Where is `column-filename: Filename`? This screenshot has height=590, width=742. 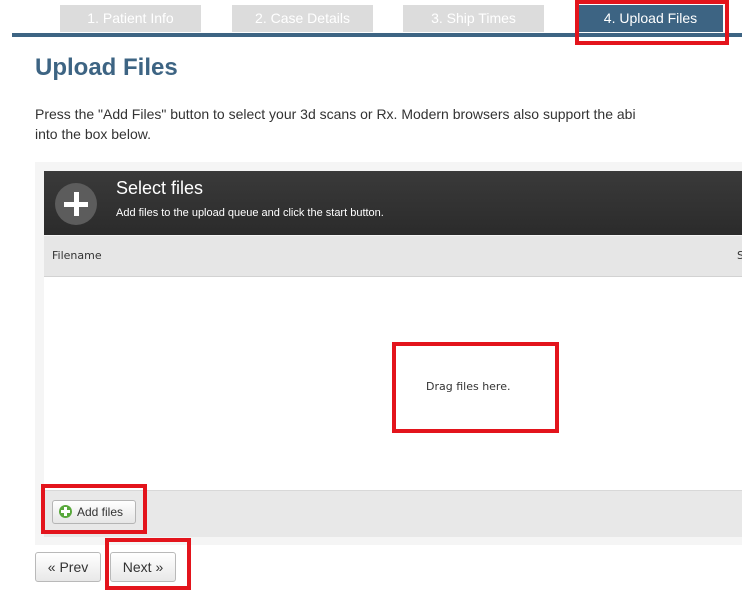 column-filename: Filename is located at coordinates (77, 255).